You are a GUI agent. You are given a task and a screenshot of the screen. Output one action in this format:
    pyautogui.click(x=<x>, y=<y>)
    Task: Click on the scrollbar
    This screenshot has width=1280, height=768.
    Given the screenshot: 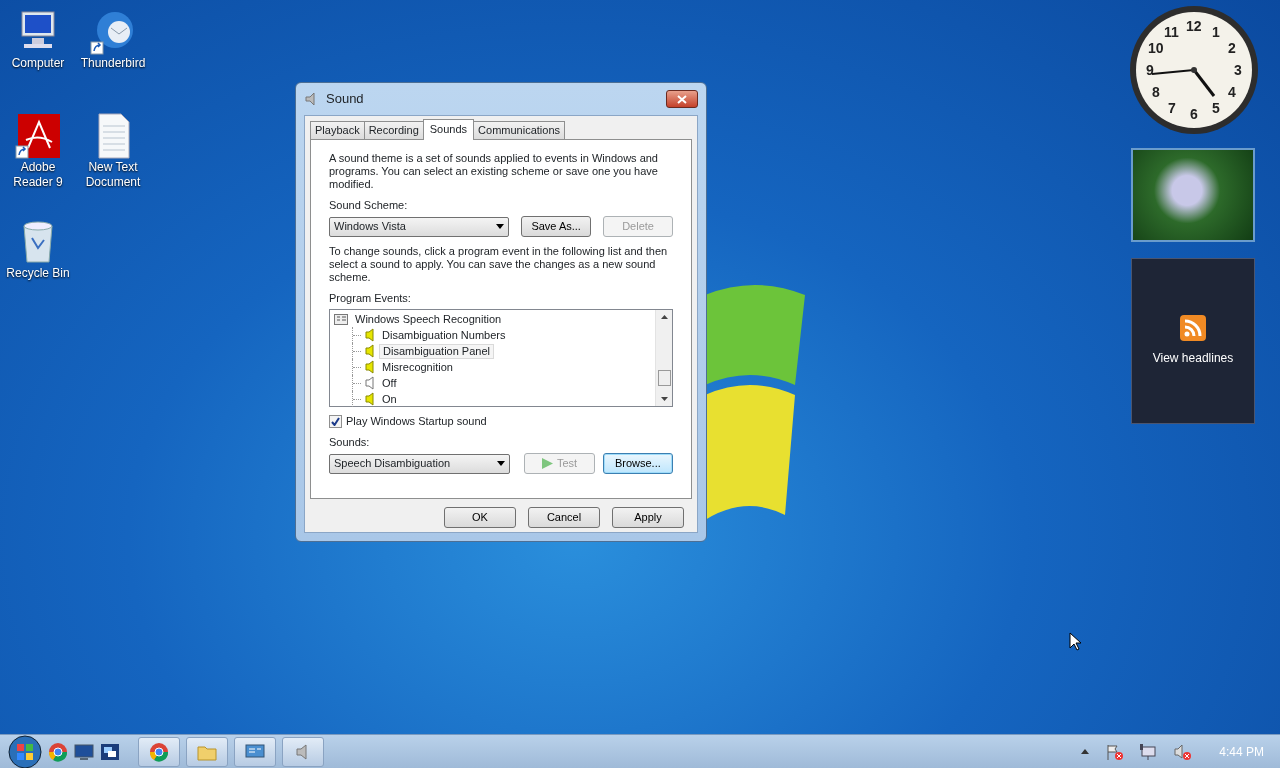 What is the action you would take?
    pyautogui.click(x=663, y=358)
    